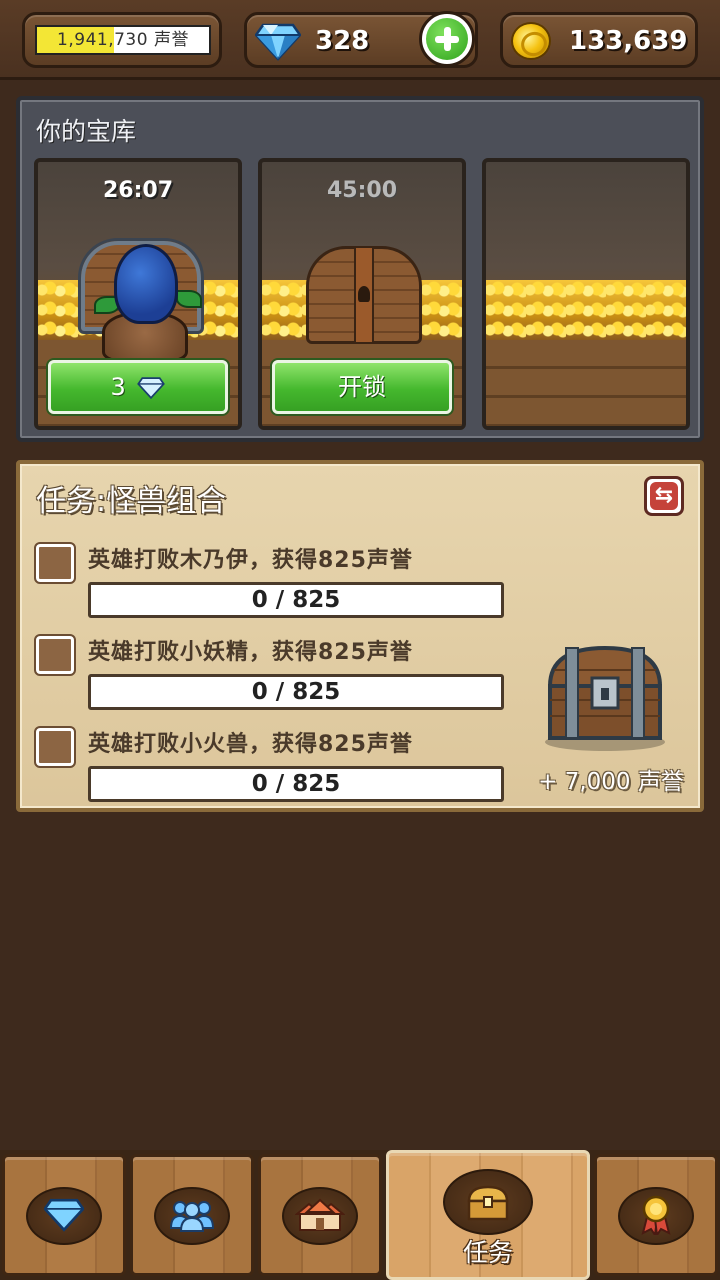 Image resolution: width=720 pixels, height=1280 pixels. What do you see at coordinates (270, 761) in the screenshot?
I see `task-row: 英雄打败小火兽，获得825声誉 0 / 825` at bounding box center [270, 761].